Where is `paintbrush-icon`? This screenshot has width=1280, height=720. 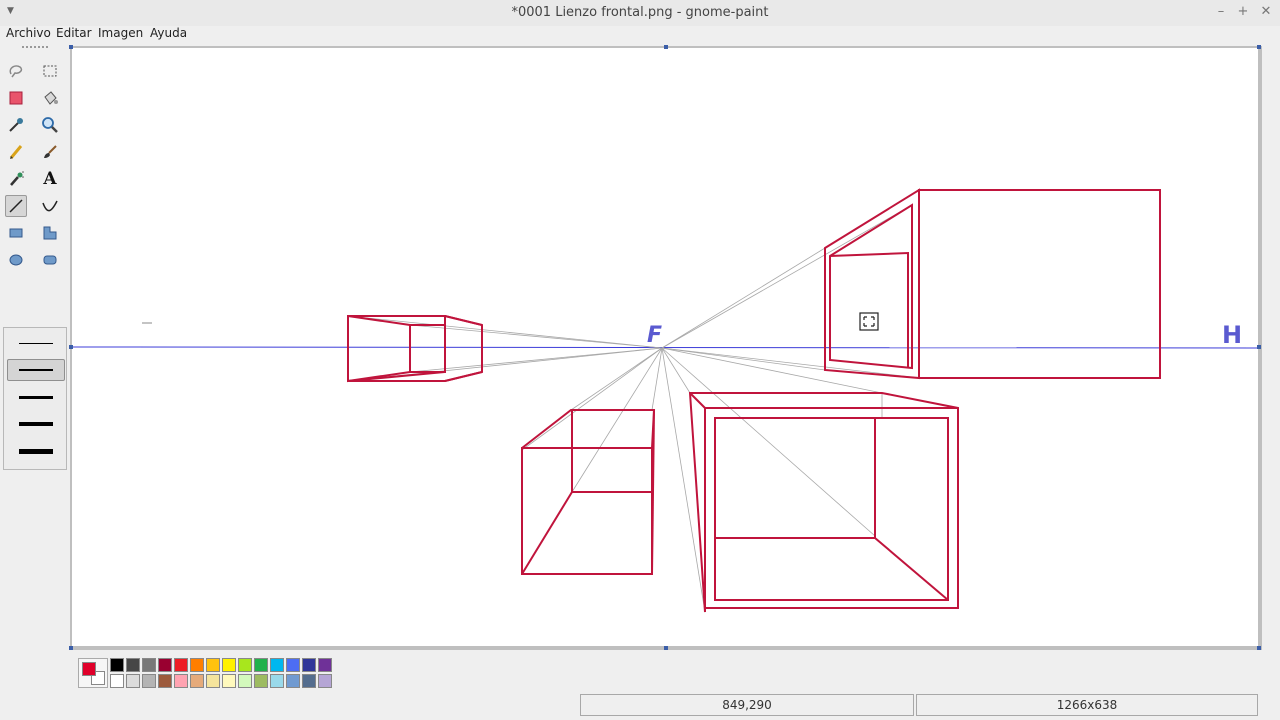 paintbrush-icon is located at coordinates (50, 152).